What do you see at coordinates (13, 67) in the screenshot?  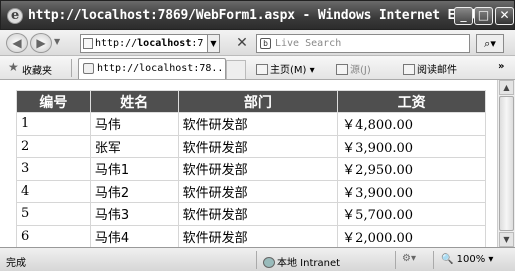 I see `favorites-star-icon: ★` at bounding box center [13, 67].